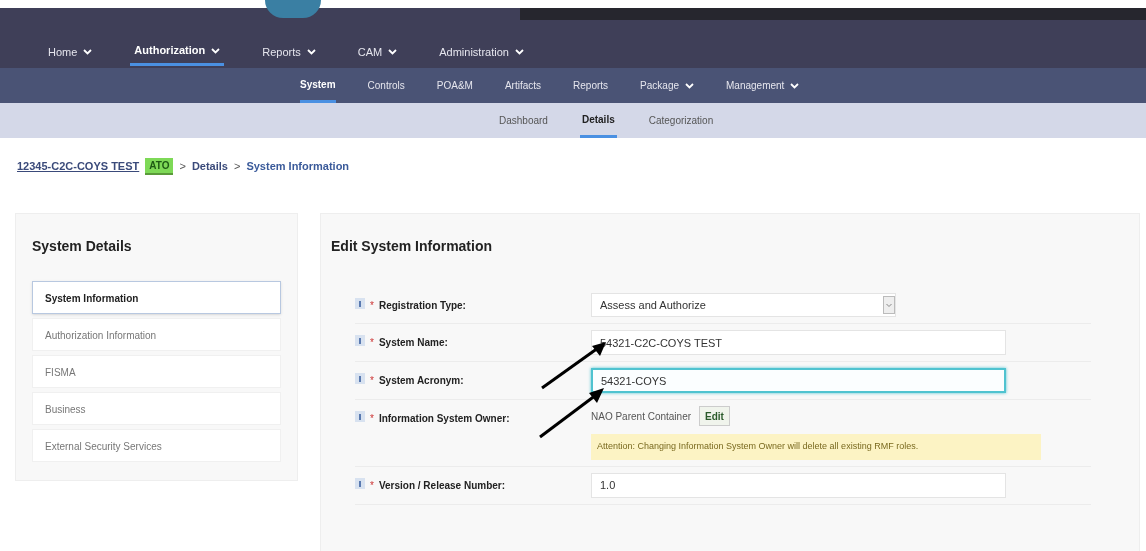 The width and height of the screenshot is (1146, 551). What do you see at coordinates (156, 371) in the screenshot?
I see `sidebar-item: FISMA` at bounding box center [156, 371].